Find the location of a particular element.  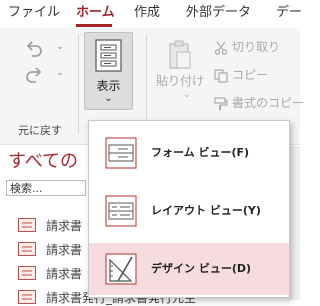

tab-database-tools: デー is located at coordinates (289, 13).